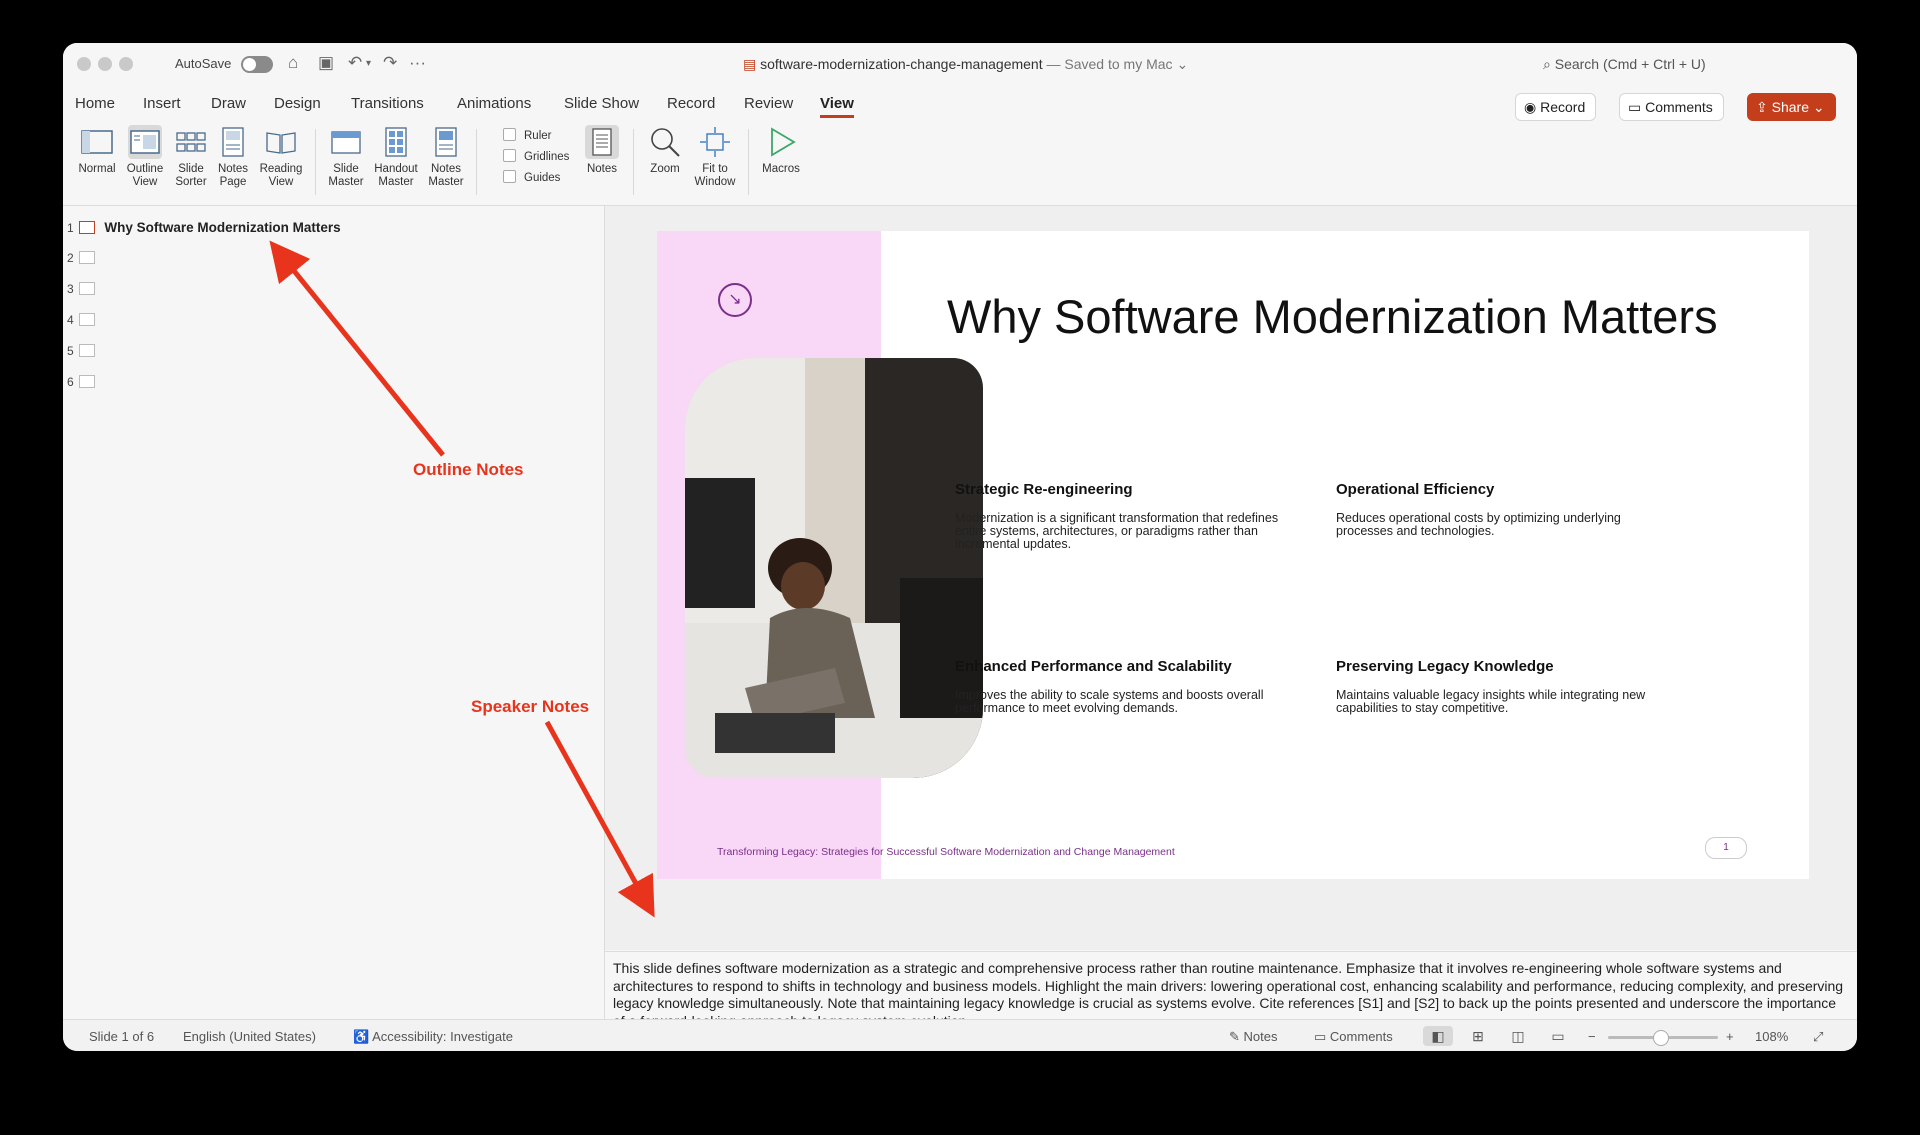 The height and width of the screenshot is (1135, 1920). Describe the element at coordinates (530, 706) in the screenshot. I see `speaker-notes-annotation: Speaker Notes` at that location.